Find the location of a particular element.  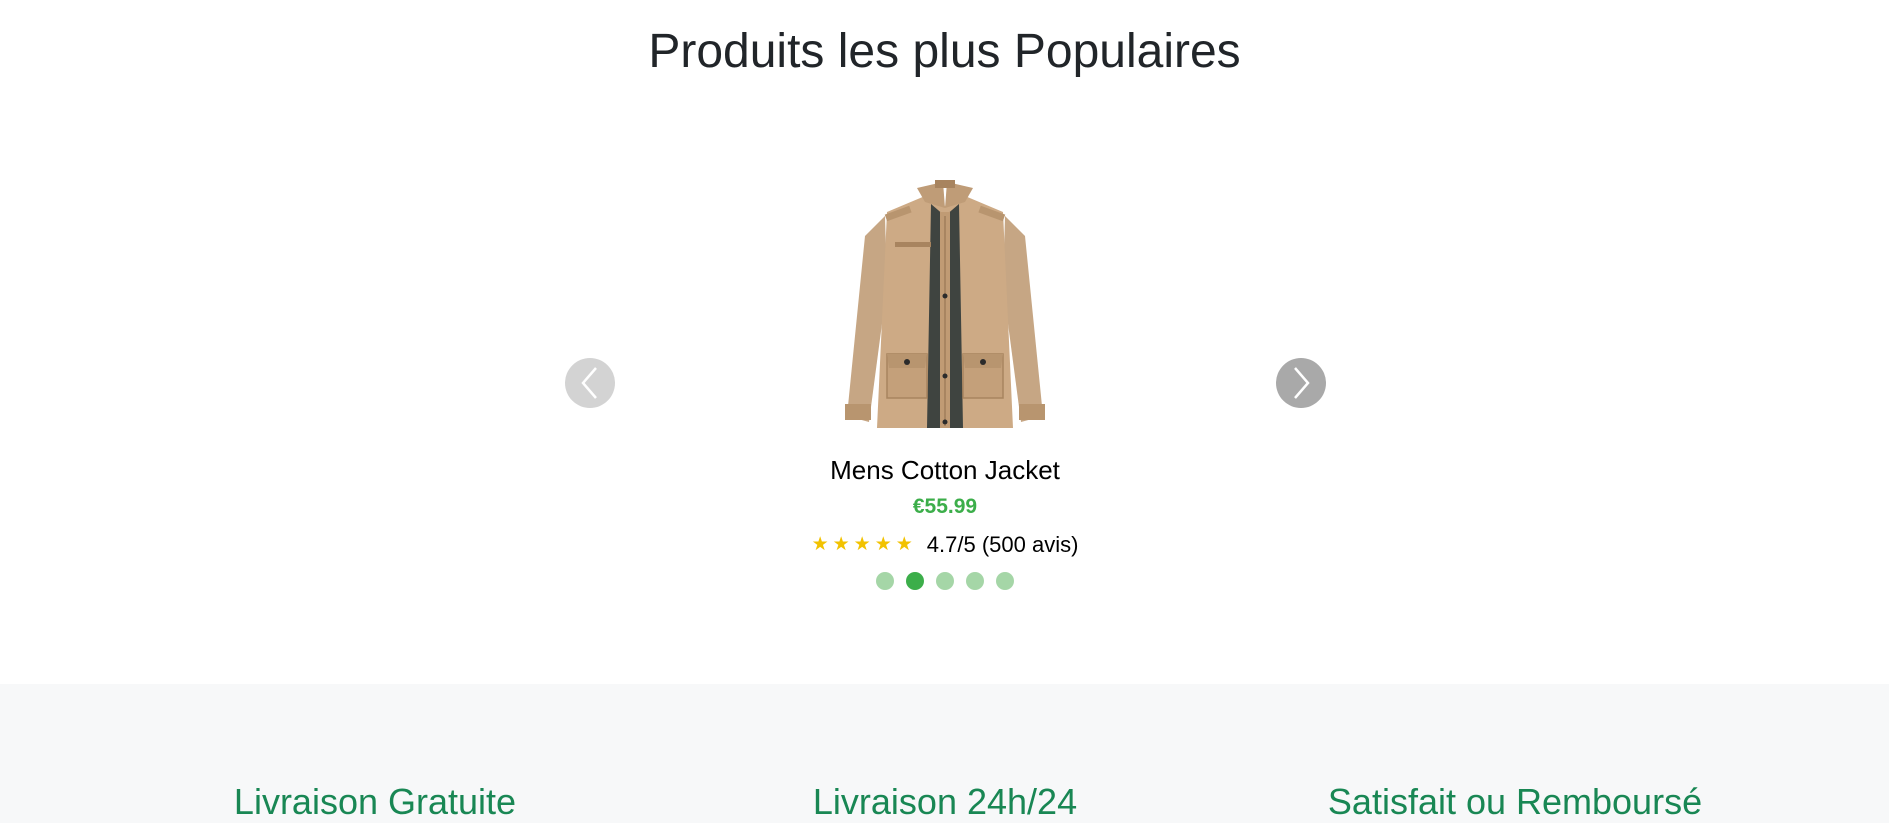

chevron-left-icon is located at coordinates (589, 383).